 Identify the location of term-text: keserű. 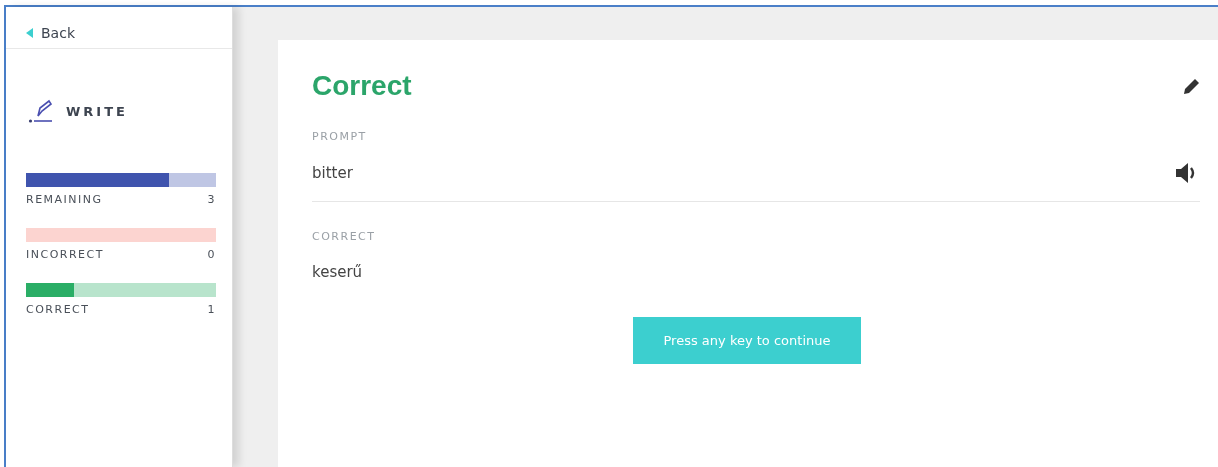
(337, 272).